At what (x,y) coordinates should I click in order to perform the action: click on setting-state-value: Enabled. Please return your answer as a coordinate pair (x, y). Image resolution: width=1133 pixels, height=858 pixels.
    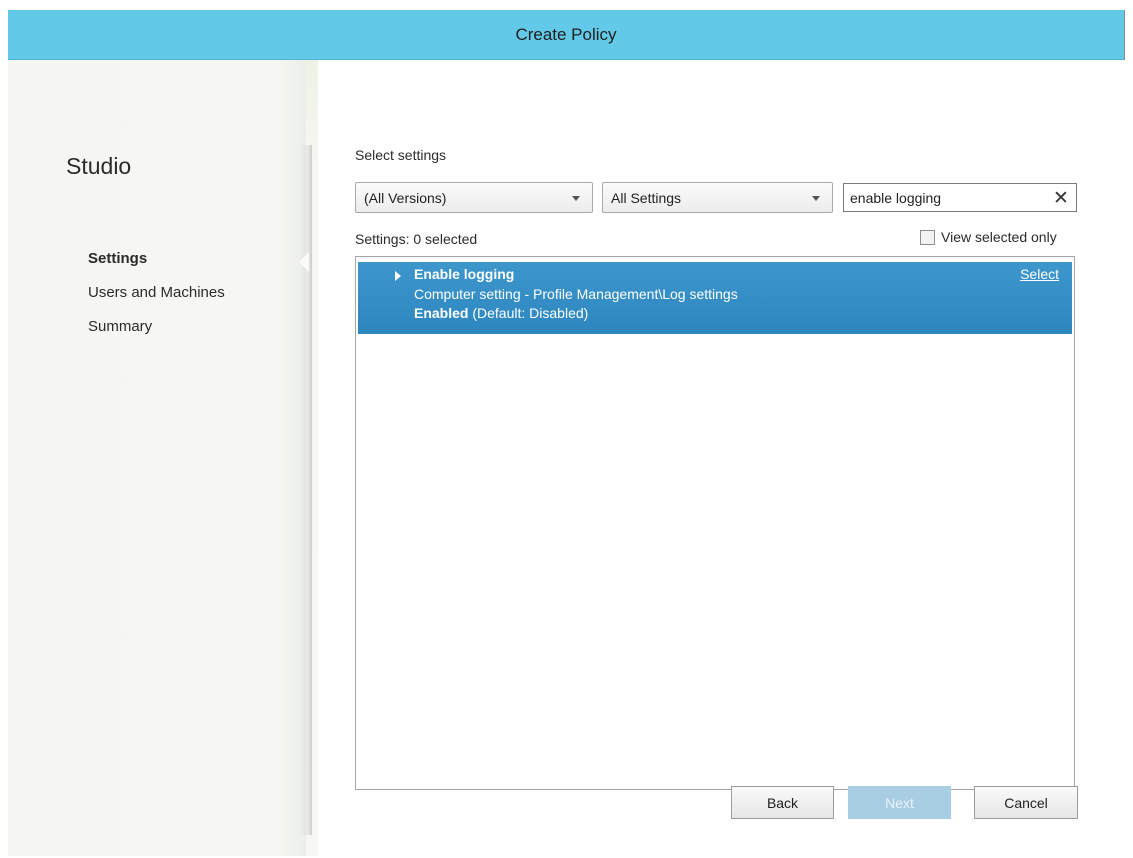
    Looking at the image, I should click on (441, 313).